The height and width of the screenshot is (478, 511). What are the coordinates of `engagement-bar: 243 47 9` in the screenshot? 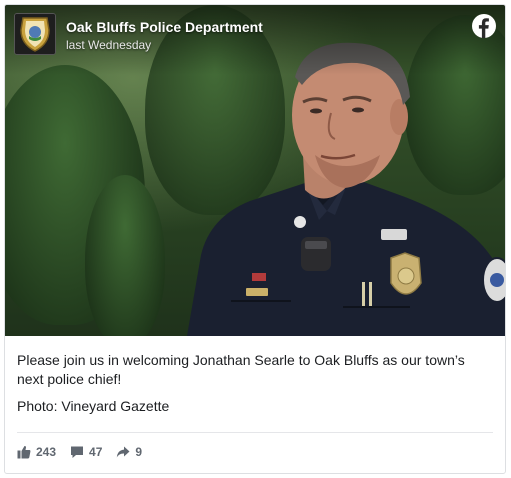 It's located at (79, 452).